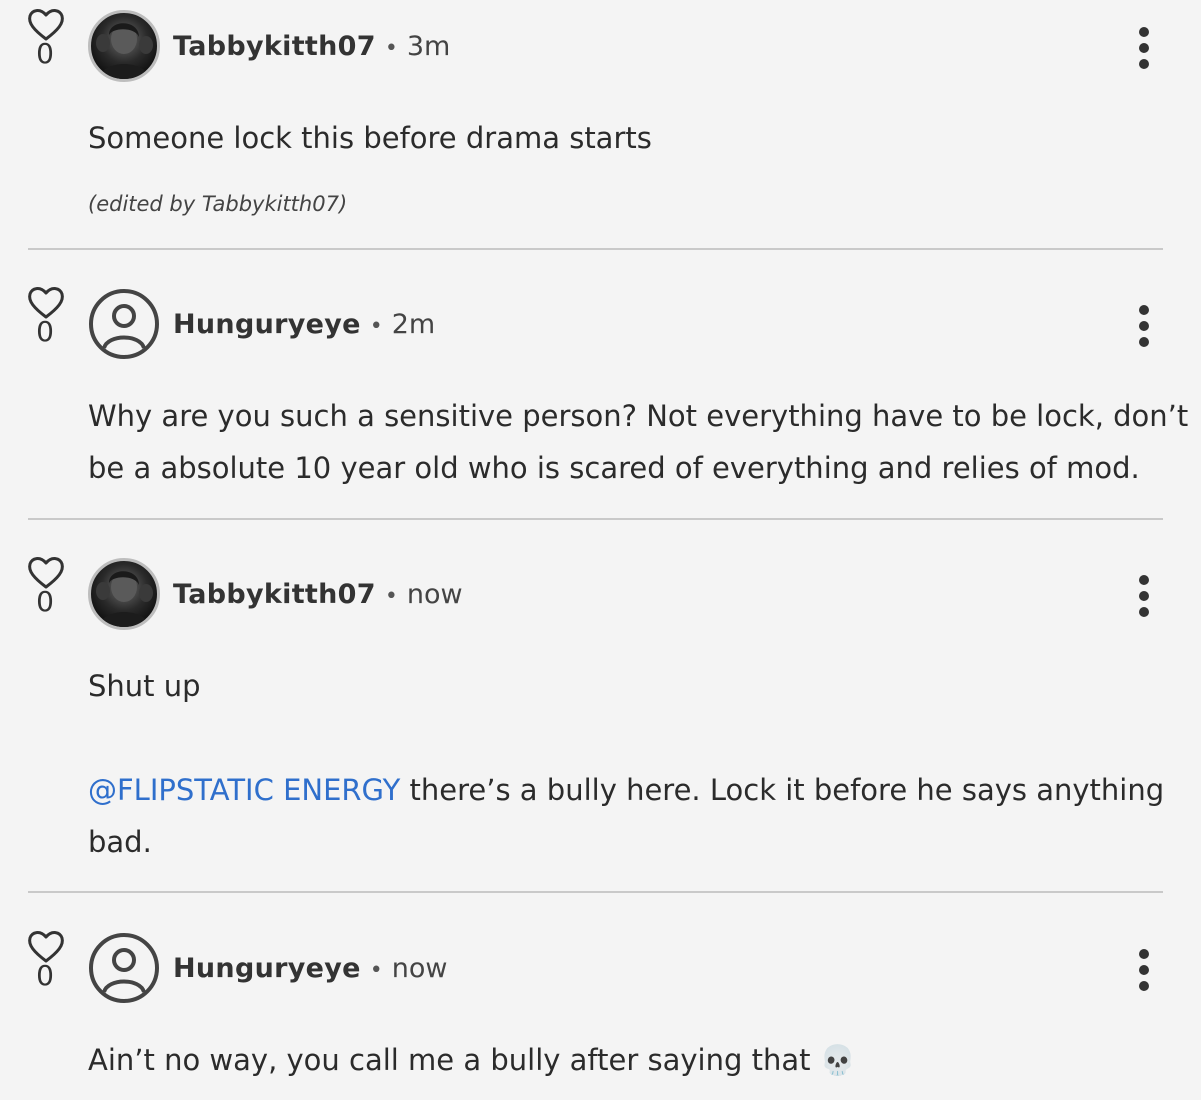 This screenshot has height=1100, width=1201. Describe the element at coordinates (837, 1060) in the screenshot. I see `skull-emoji: 💀` at that location.